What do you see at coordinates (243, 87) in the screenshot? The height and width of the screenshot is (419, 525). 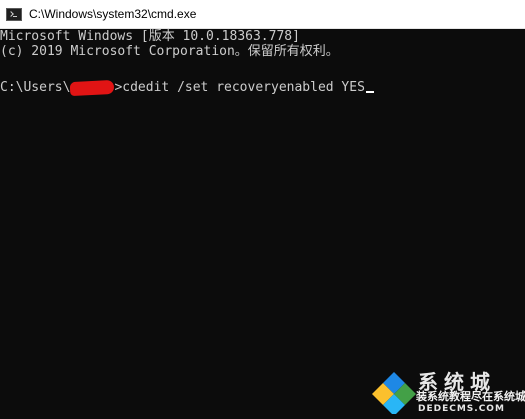 I see `command-text: cdedit /set recoveryenabled YES` at bounding box center [243, 87].